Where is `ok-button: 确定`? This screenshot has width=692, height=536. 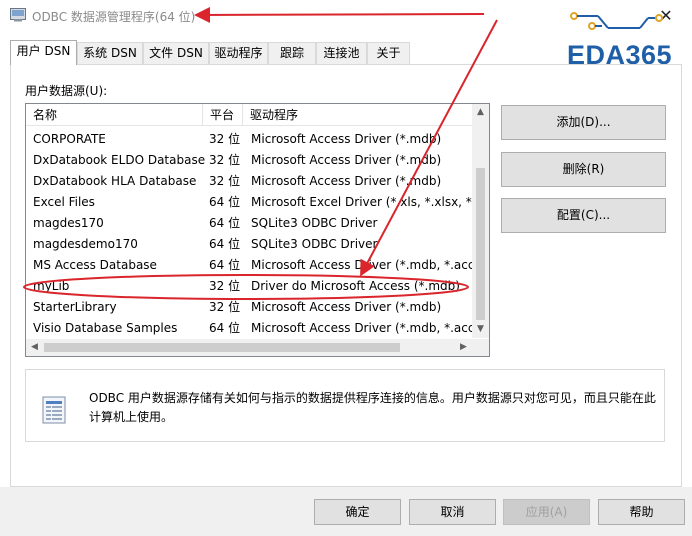
ok-button: 确定 is located at coordinates (357, 512).